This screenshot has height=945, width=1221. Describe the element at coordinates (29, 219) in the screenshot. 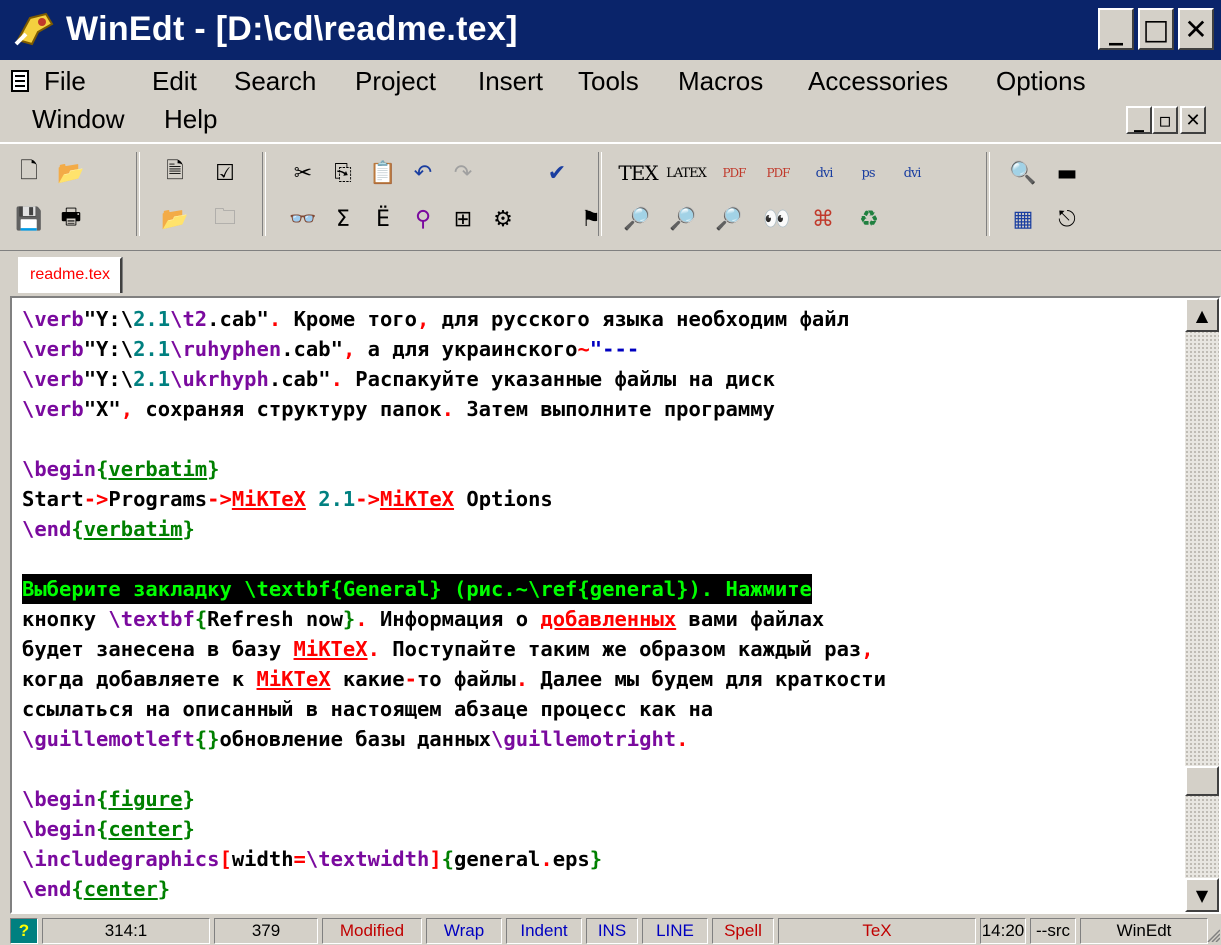

I see `save-icon: 💾` at that location.